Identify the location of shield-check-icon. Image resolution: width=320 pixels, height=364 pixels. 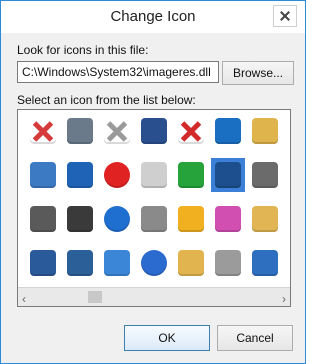
(191, 175).